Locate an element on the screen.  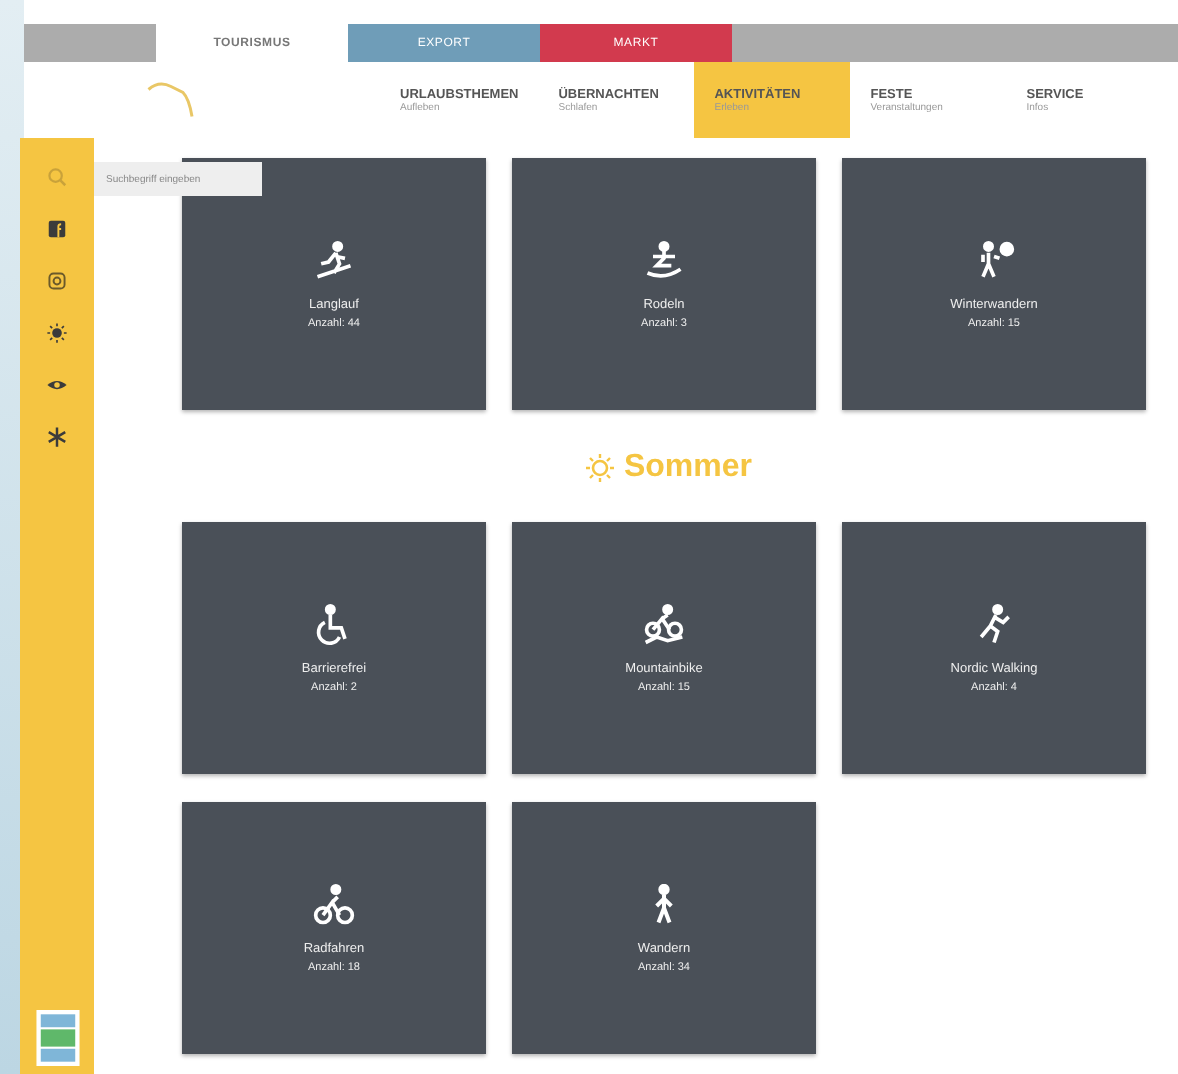
section-title: Sommer is located at coordinates (688, 468).